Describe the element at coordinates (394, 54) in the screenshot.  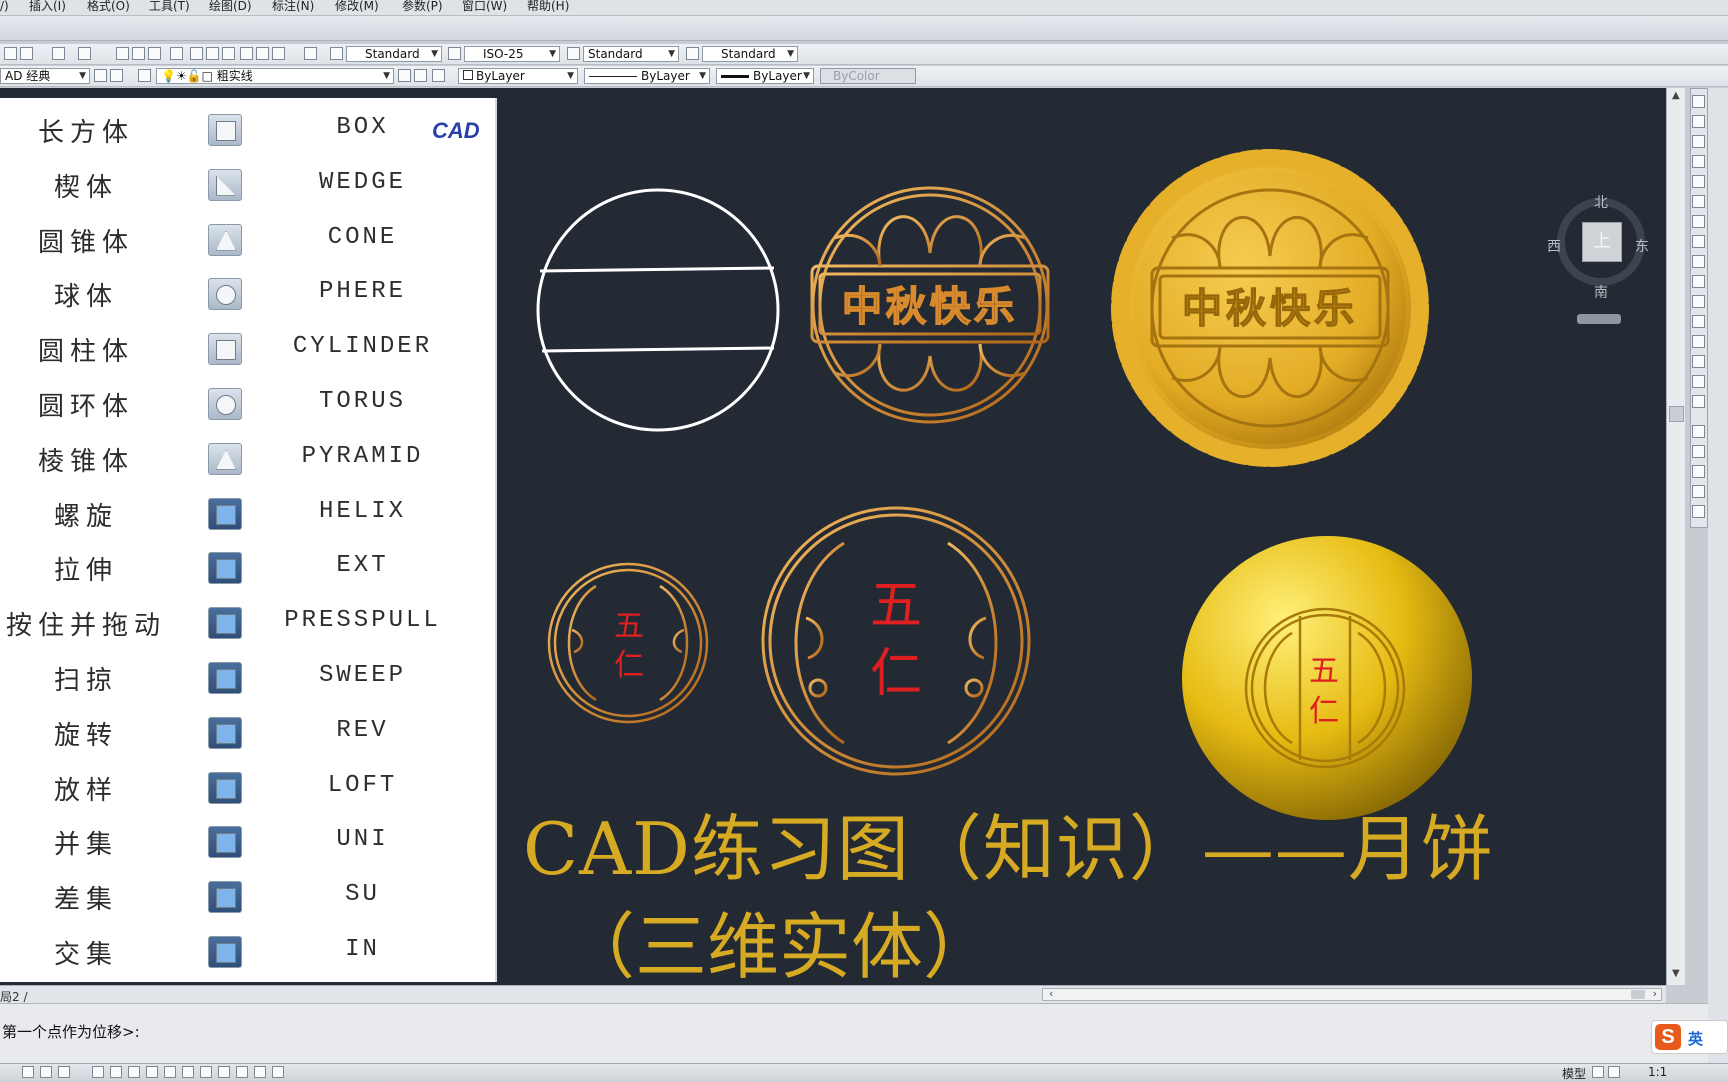
I see `text-style-select: Standard ▼` at that location.